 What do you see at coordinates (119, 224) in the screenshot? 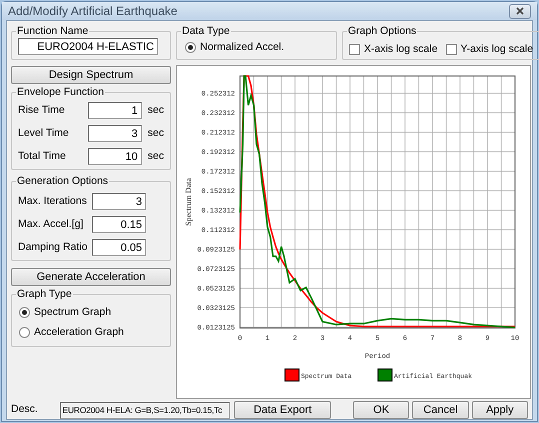
I see `input-field: 0.15` at bounding box center [119, 224].